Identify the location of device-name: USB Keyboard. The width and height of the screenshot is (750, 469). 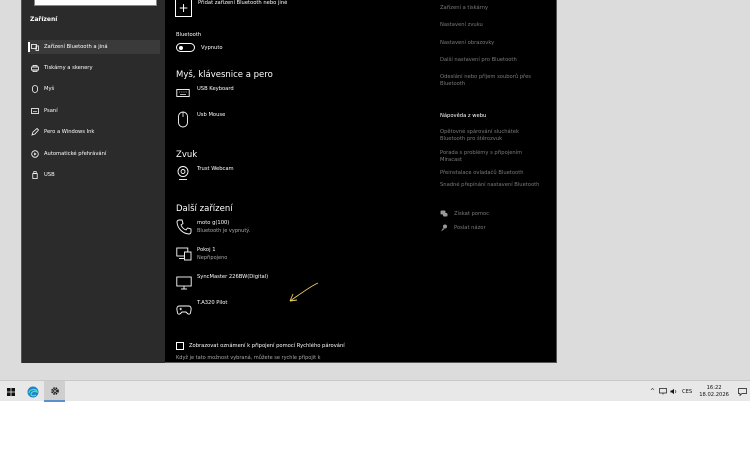
(215, 89).